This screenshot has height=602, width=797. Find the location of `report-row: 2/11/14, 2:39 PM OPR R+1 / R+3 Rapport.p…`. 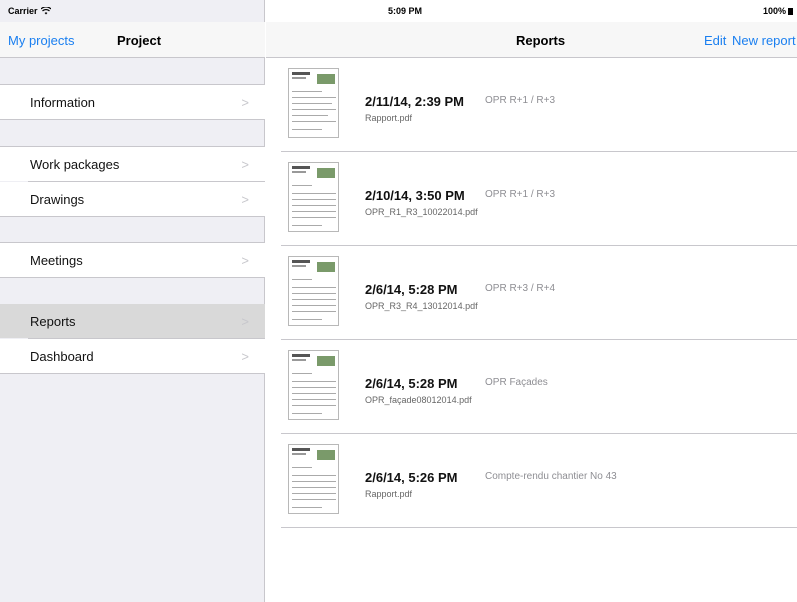

report-row: 2/11/14, 2:39 PM OPR R+1 / R+3 Rapport.p… is located at coordinates (539, 105).